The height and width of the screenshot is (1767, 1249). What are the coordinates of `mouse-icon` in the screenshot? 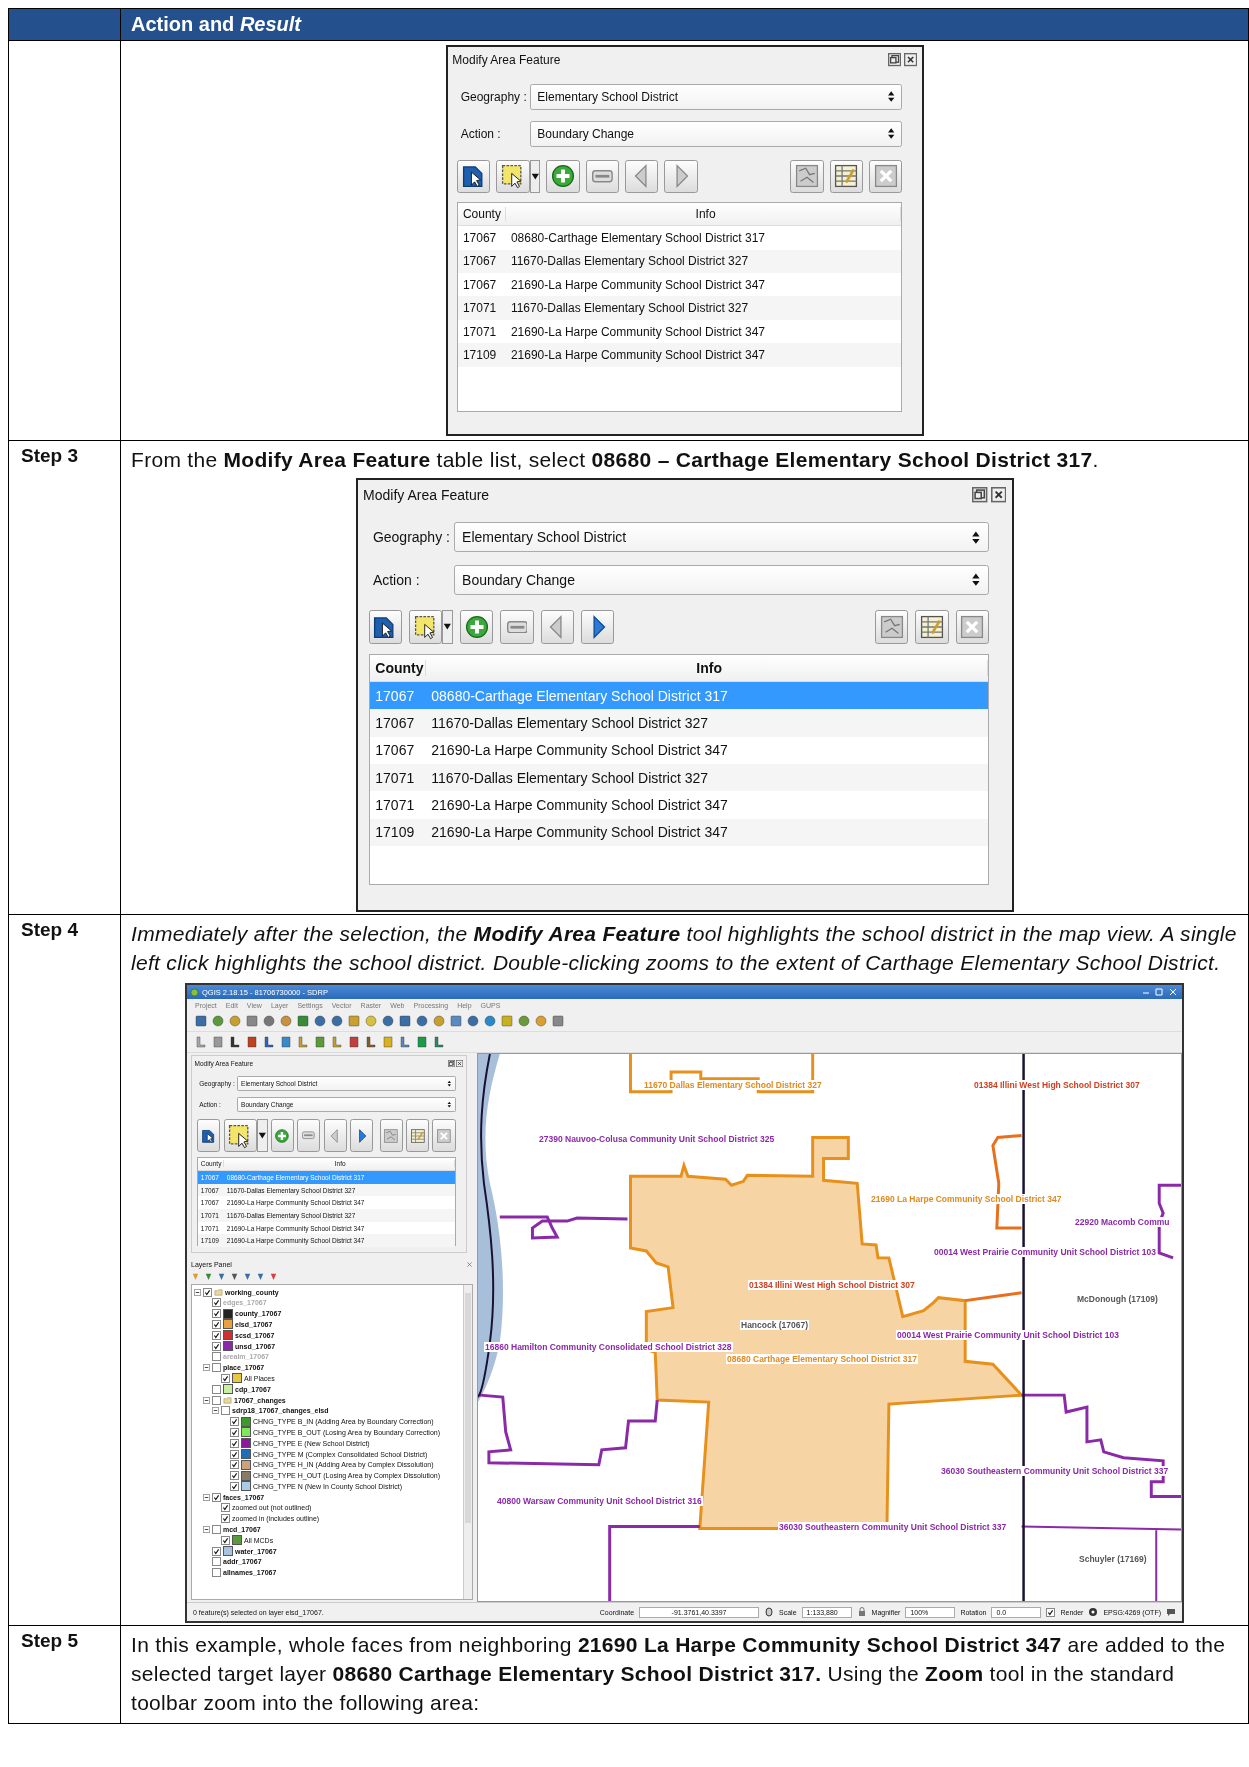 It's located at (769, 1612).